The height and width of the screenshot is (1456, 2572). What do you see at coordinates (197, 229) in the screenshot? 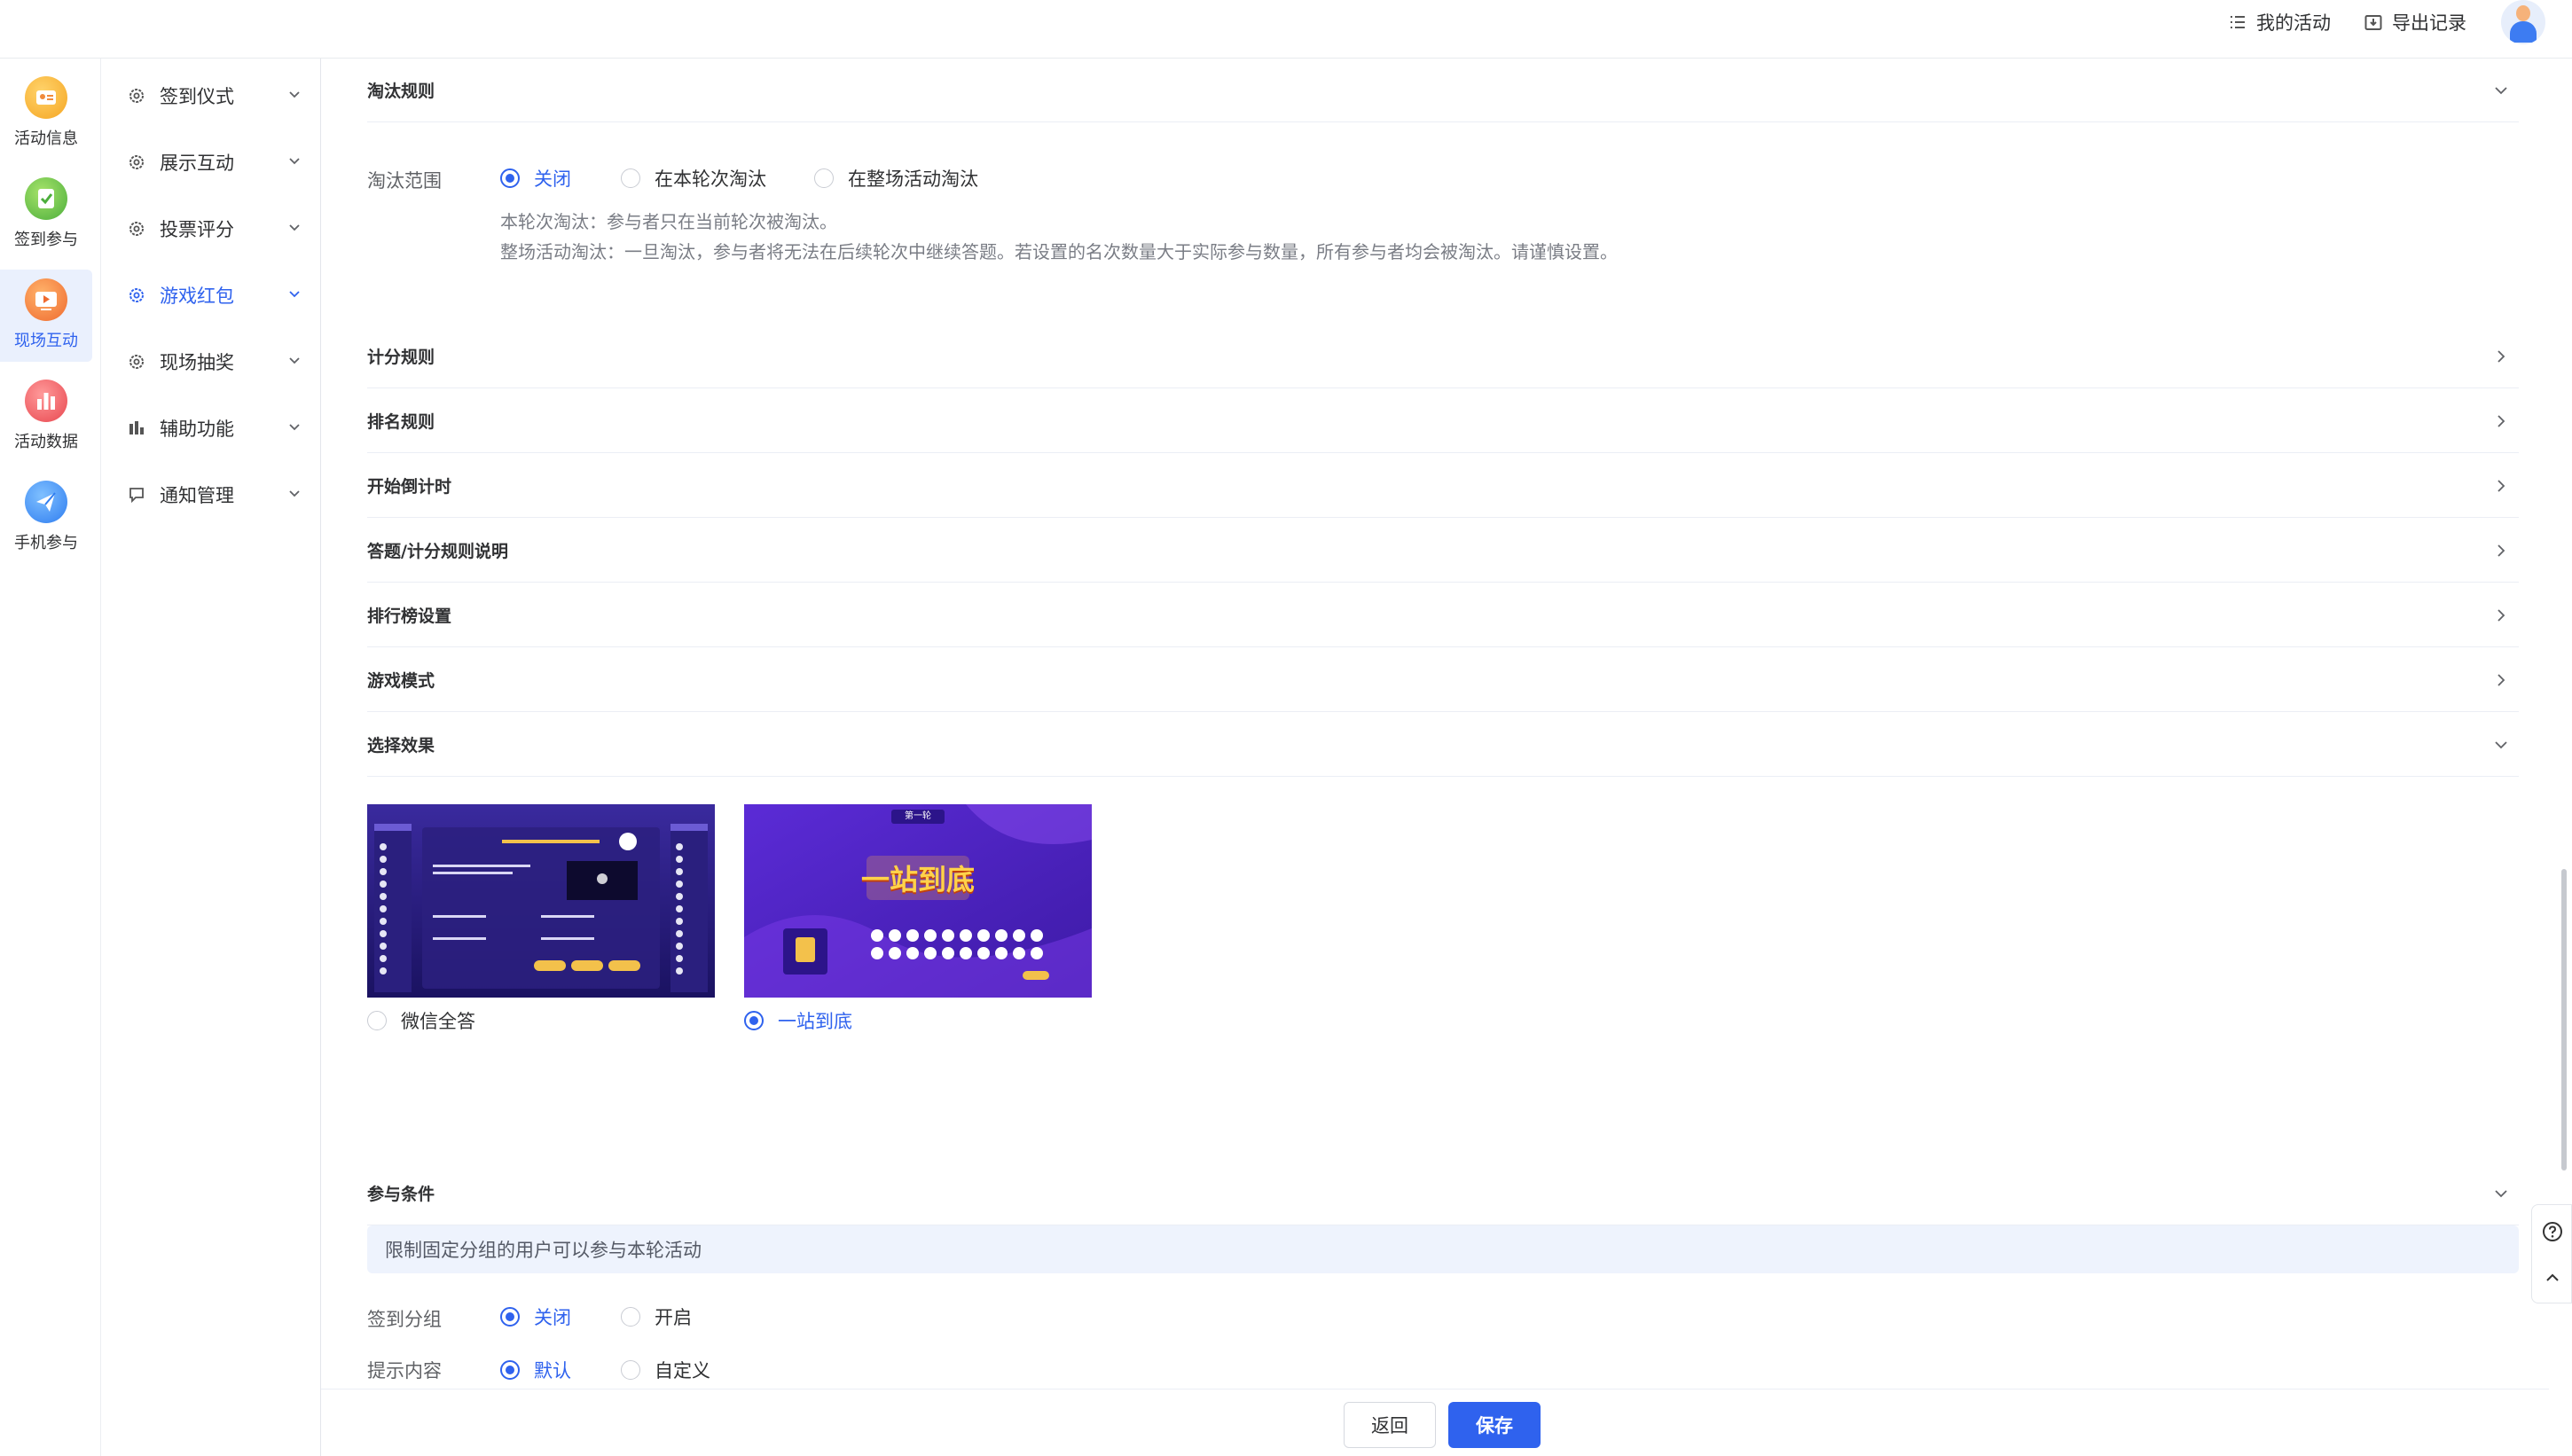
I see `menu-item-label: 投票评分` at bounding box center [197, 229].